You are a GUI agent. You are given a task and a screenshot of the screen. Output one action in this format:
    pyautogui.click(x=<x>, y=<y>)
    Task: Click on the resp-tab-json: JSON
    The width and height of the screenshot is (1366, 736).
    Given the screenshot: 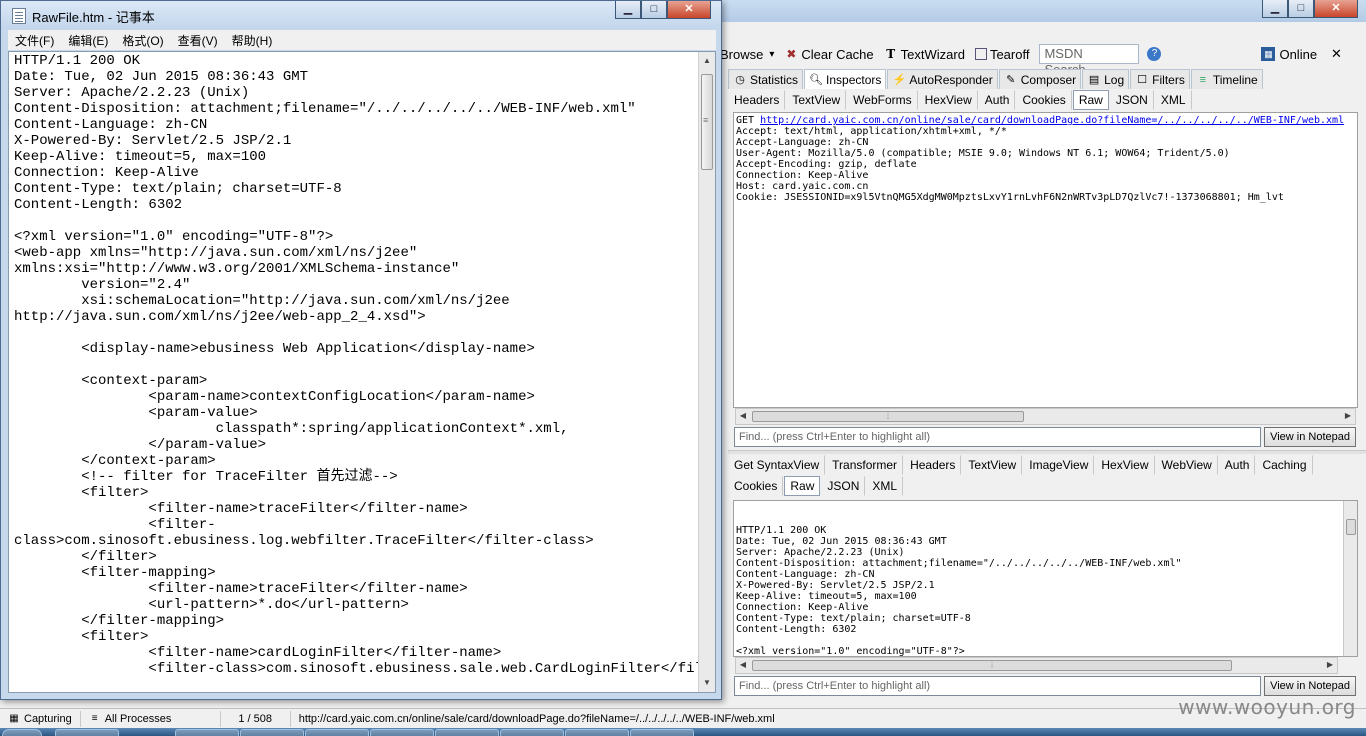 What is the action you would take?
    pyautogui.click(x=843, y=486)
    